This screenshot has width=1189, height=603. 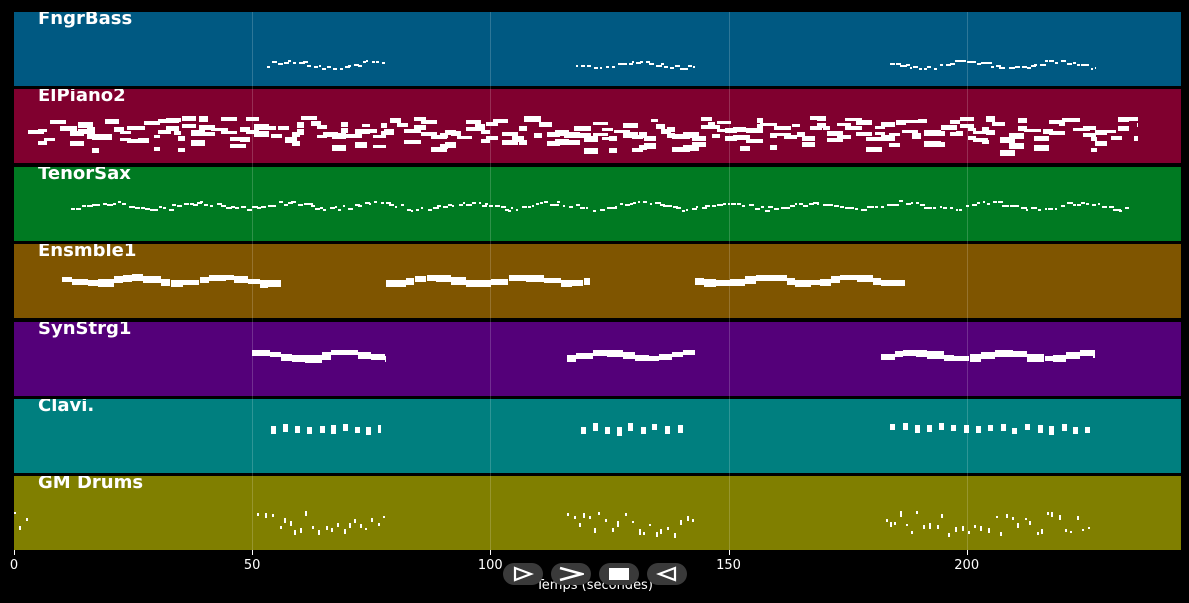 What do you see at coordinates (619, 574) in the screenshot?
I see `stop-button` at bounding box center [619, 574].